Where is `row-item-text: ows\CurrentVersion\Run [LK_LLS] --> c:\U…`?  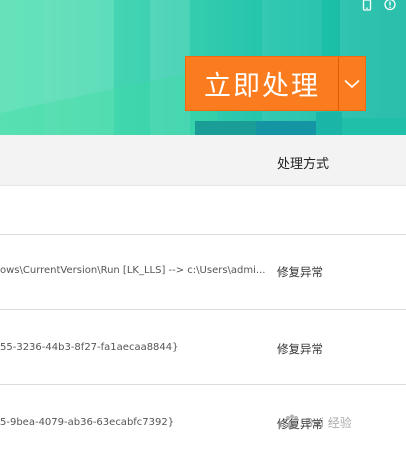
row-item-text: ows\CurrentVersion\Run [LK_LLS] --> c:\U… is located at coordinates (133, 270).